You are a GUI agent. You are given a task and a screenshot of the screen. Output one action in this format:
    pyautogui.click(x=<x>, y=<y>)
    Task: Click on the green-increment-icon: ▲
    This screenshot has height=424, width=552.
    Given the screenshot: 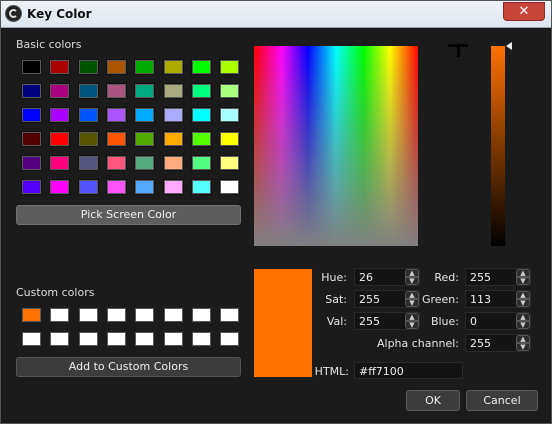 What is the action you would take?
    pyautogui.click(x=523, y=295)
    